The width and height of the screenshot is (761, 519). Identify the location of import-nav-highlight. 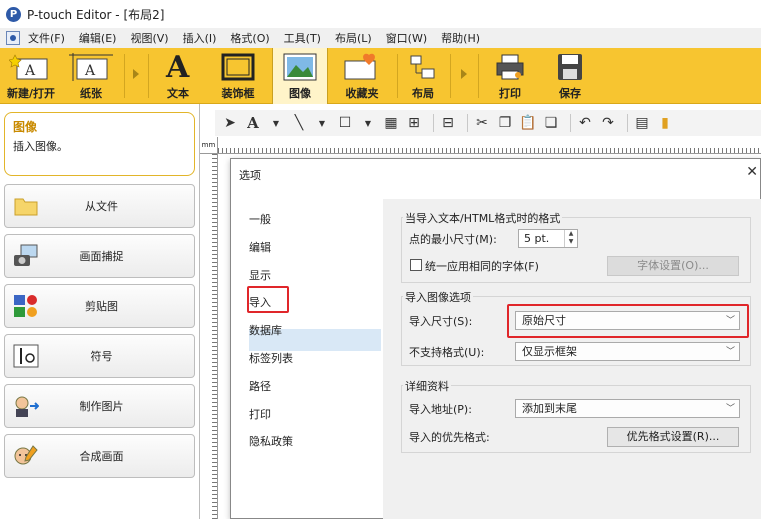
(268, 299).